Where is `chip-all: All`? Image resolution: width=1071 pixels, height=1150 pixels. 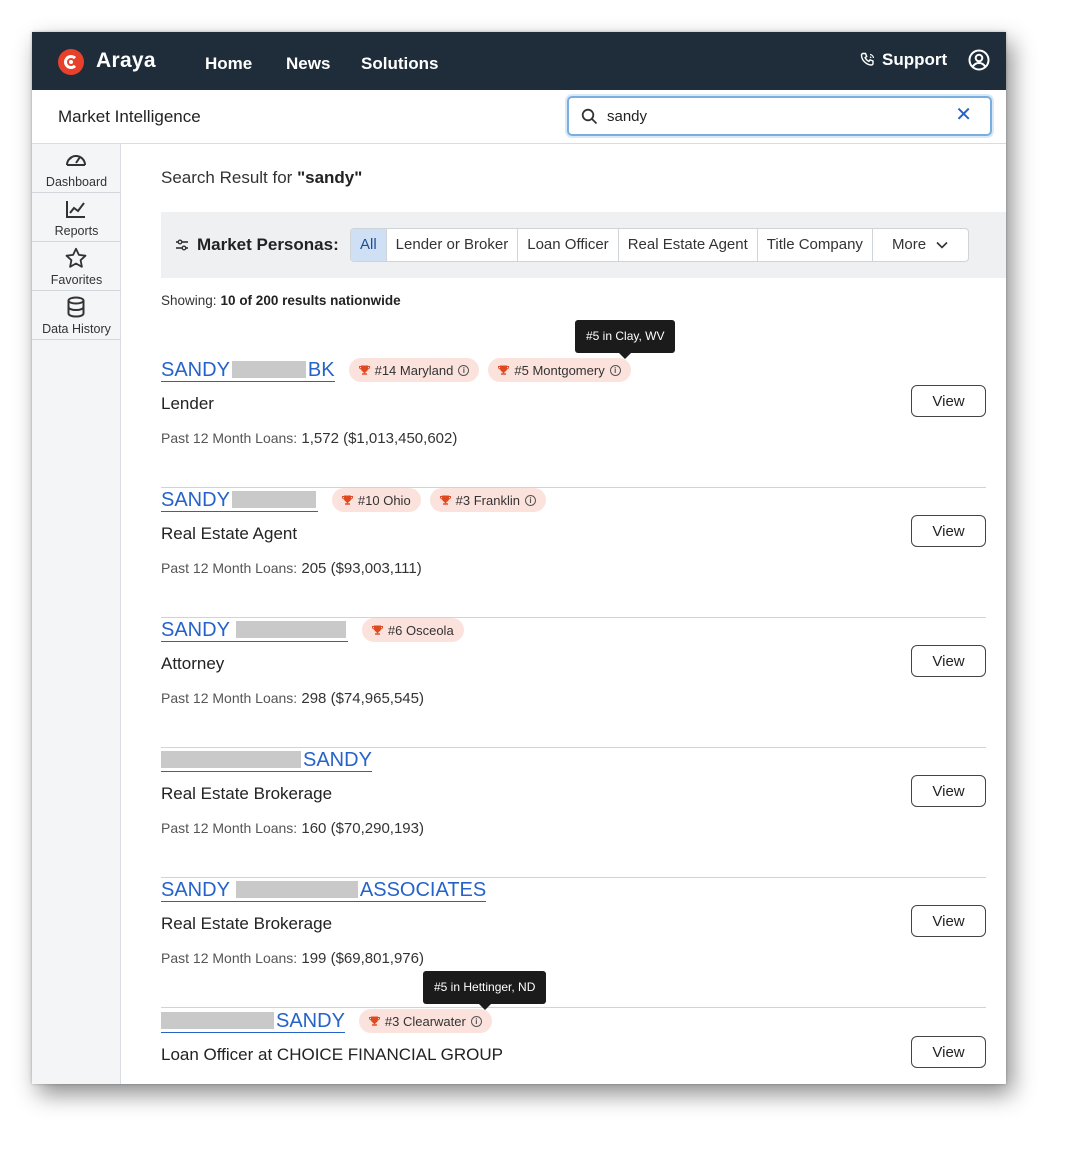 chip-all: All is located at coordinates (369, 245).